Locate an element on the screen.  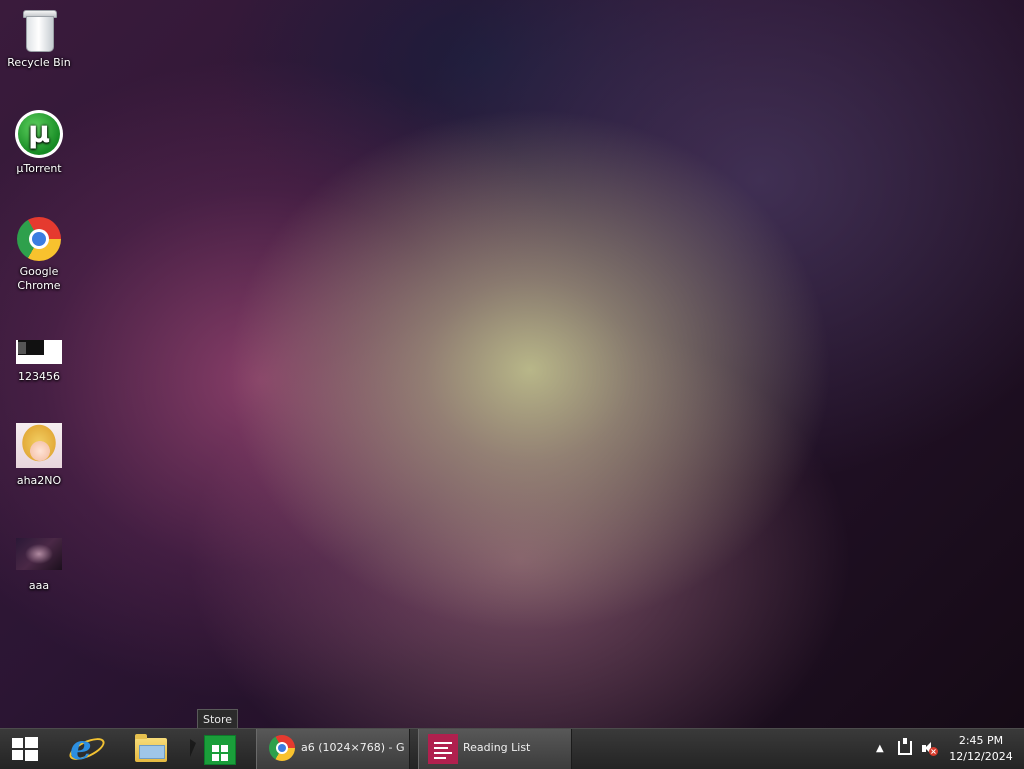
desktop-icon-recycle-bin: Recycle Bin is located at coordinates (39, 39).